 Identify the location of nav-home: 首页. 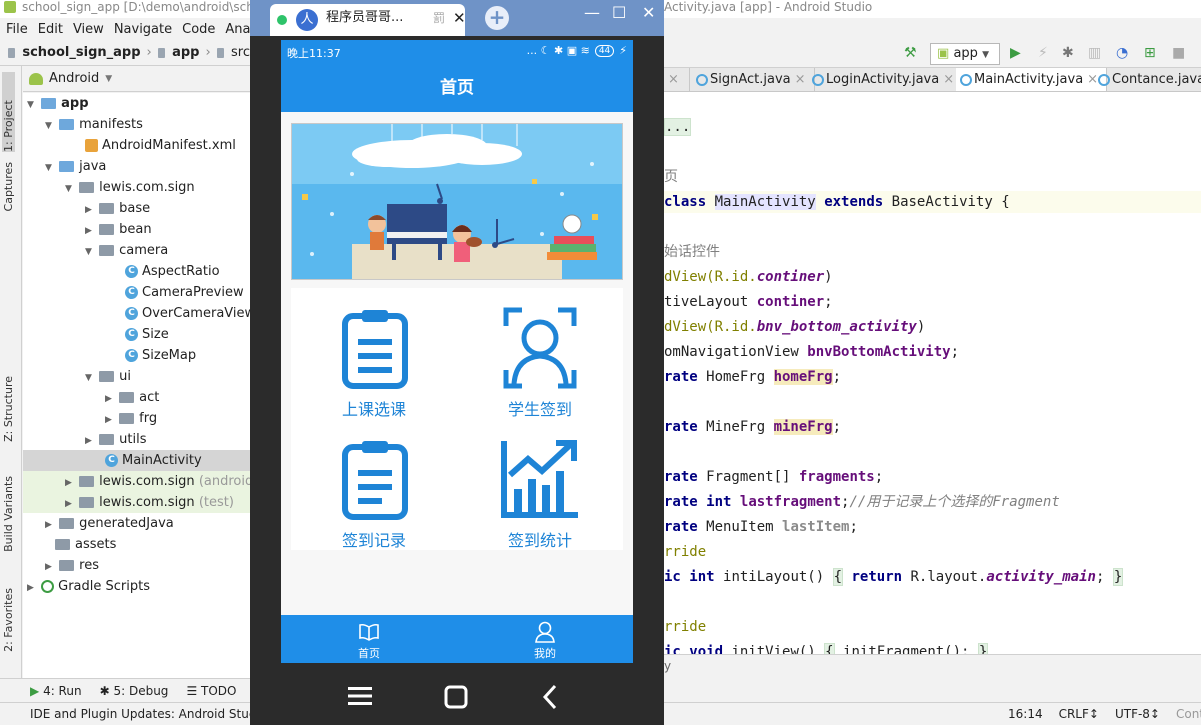
(369, 639).